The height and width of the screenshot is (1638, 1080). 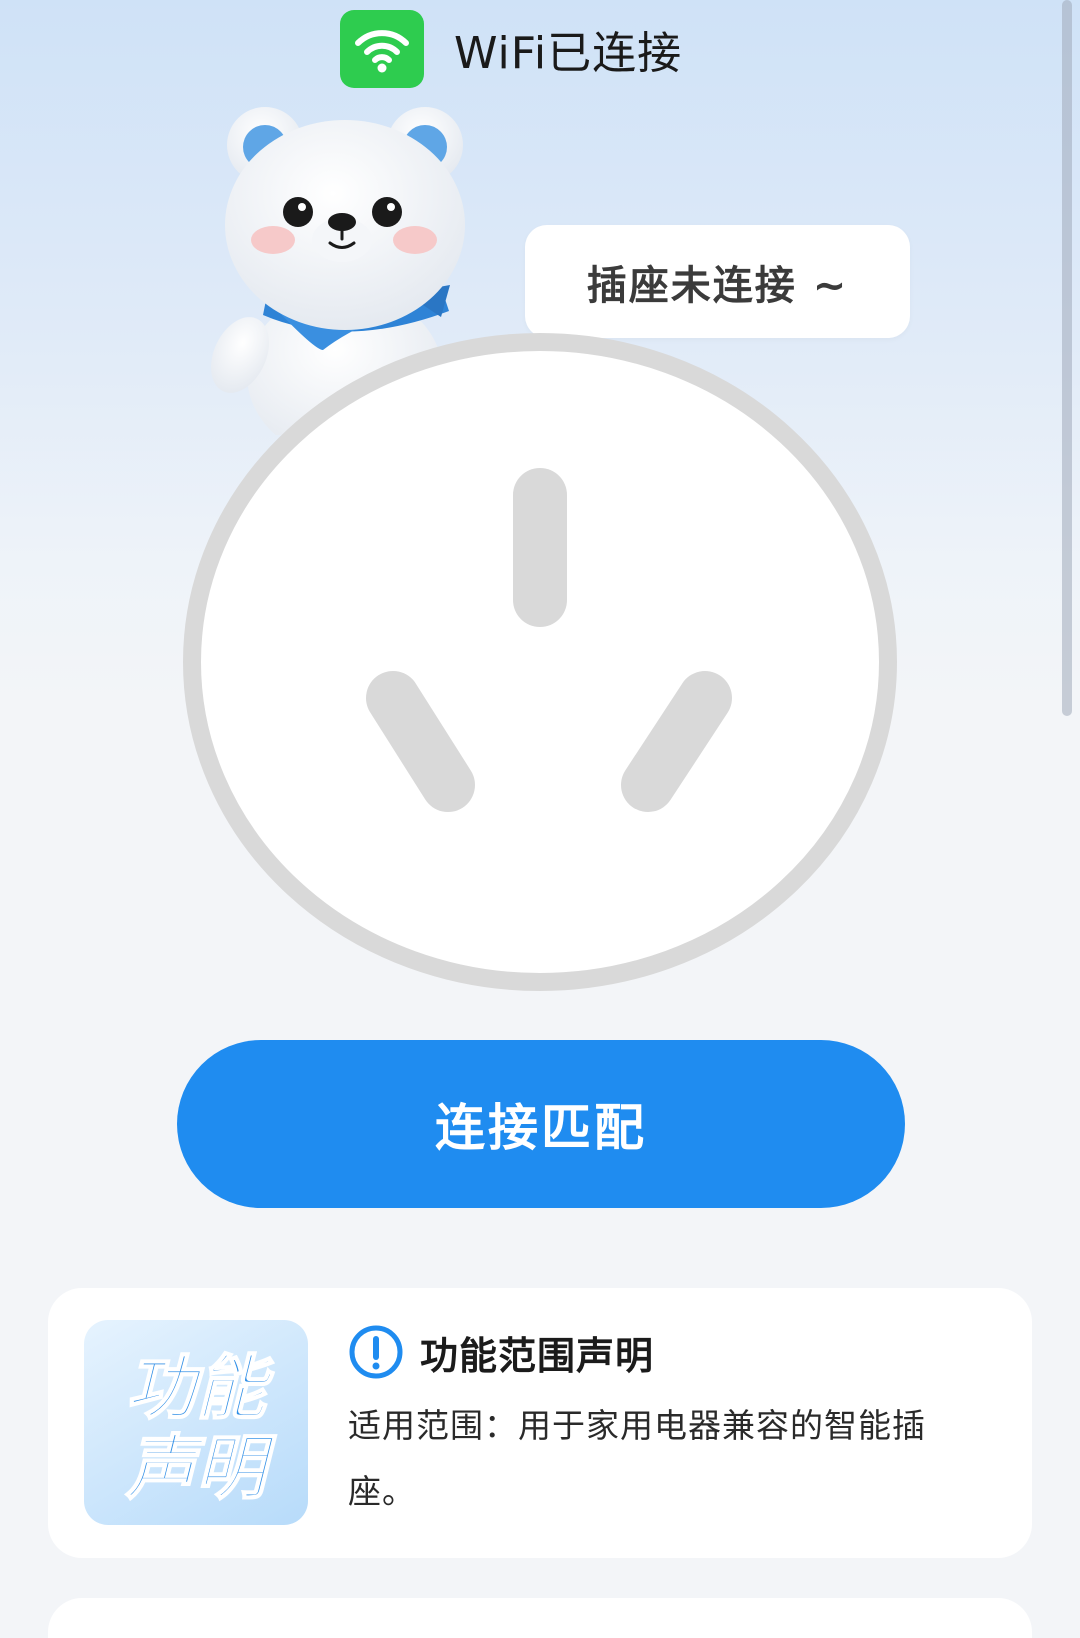 I want to click on svg-text: 功能, so click(x=200, y=1388).